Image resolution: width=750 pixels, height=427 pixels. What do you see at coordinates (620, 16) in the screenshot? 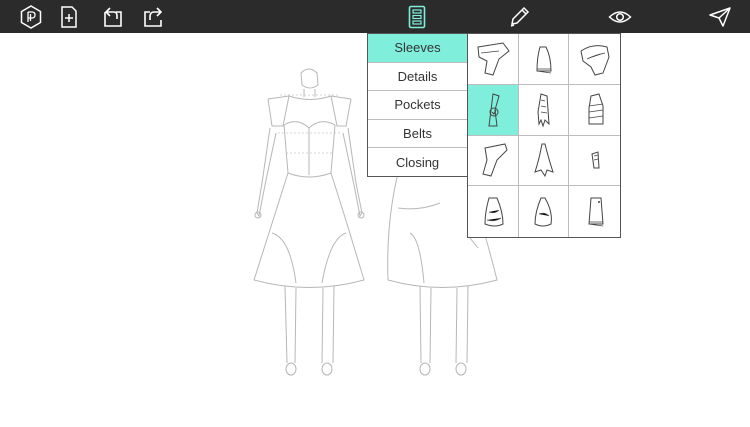
I see `eye-icon` at bounding box center [620, 16].